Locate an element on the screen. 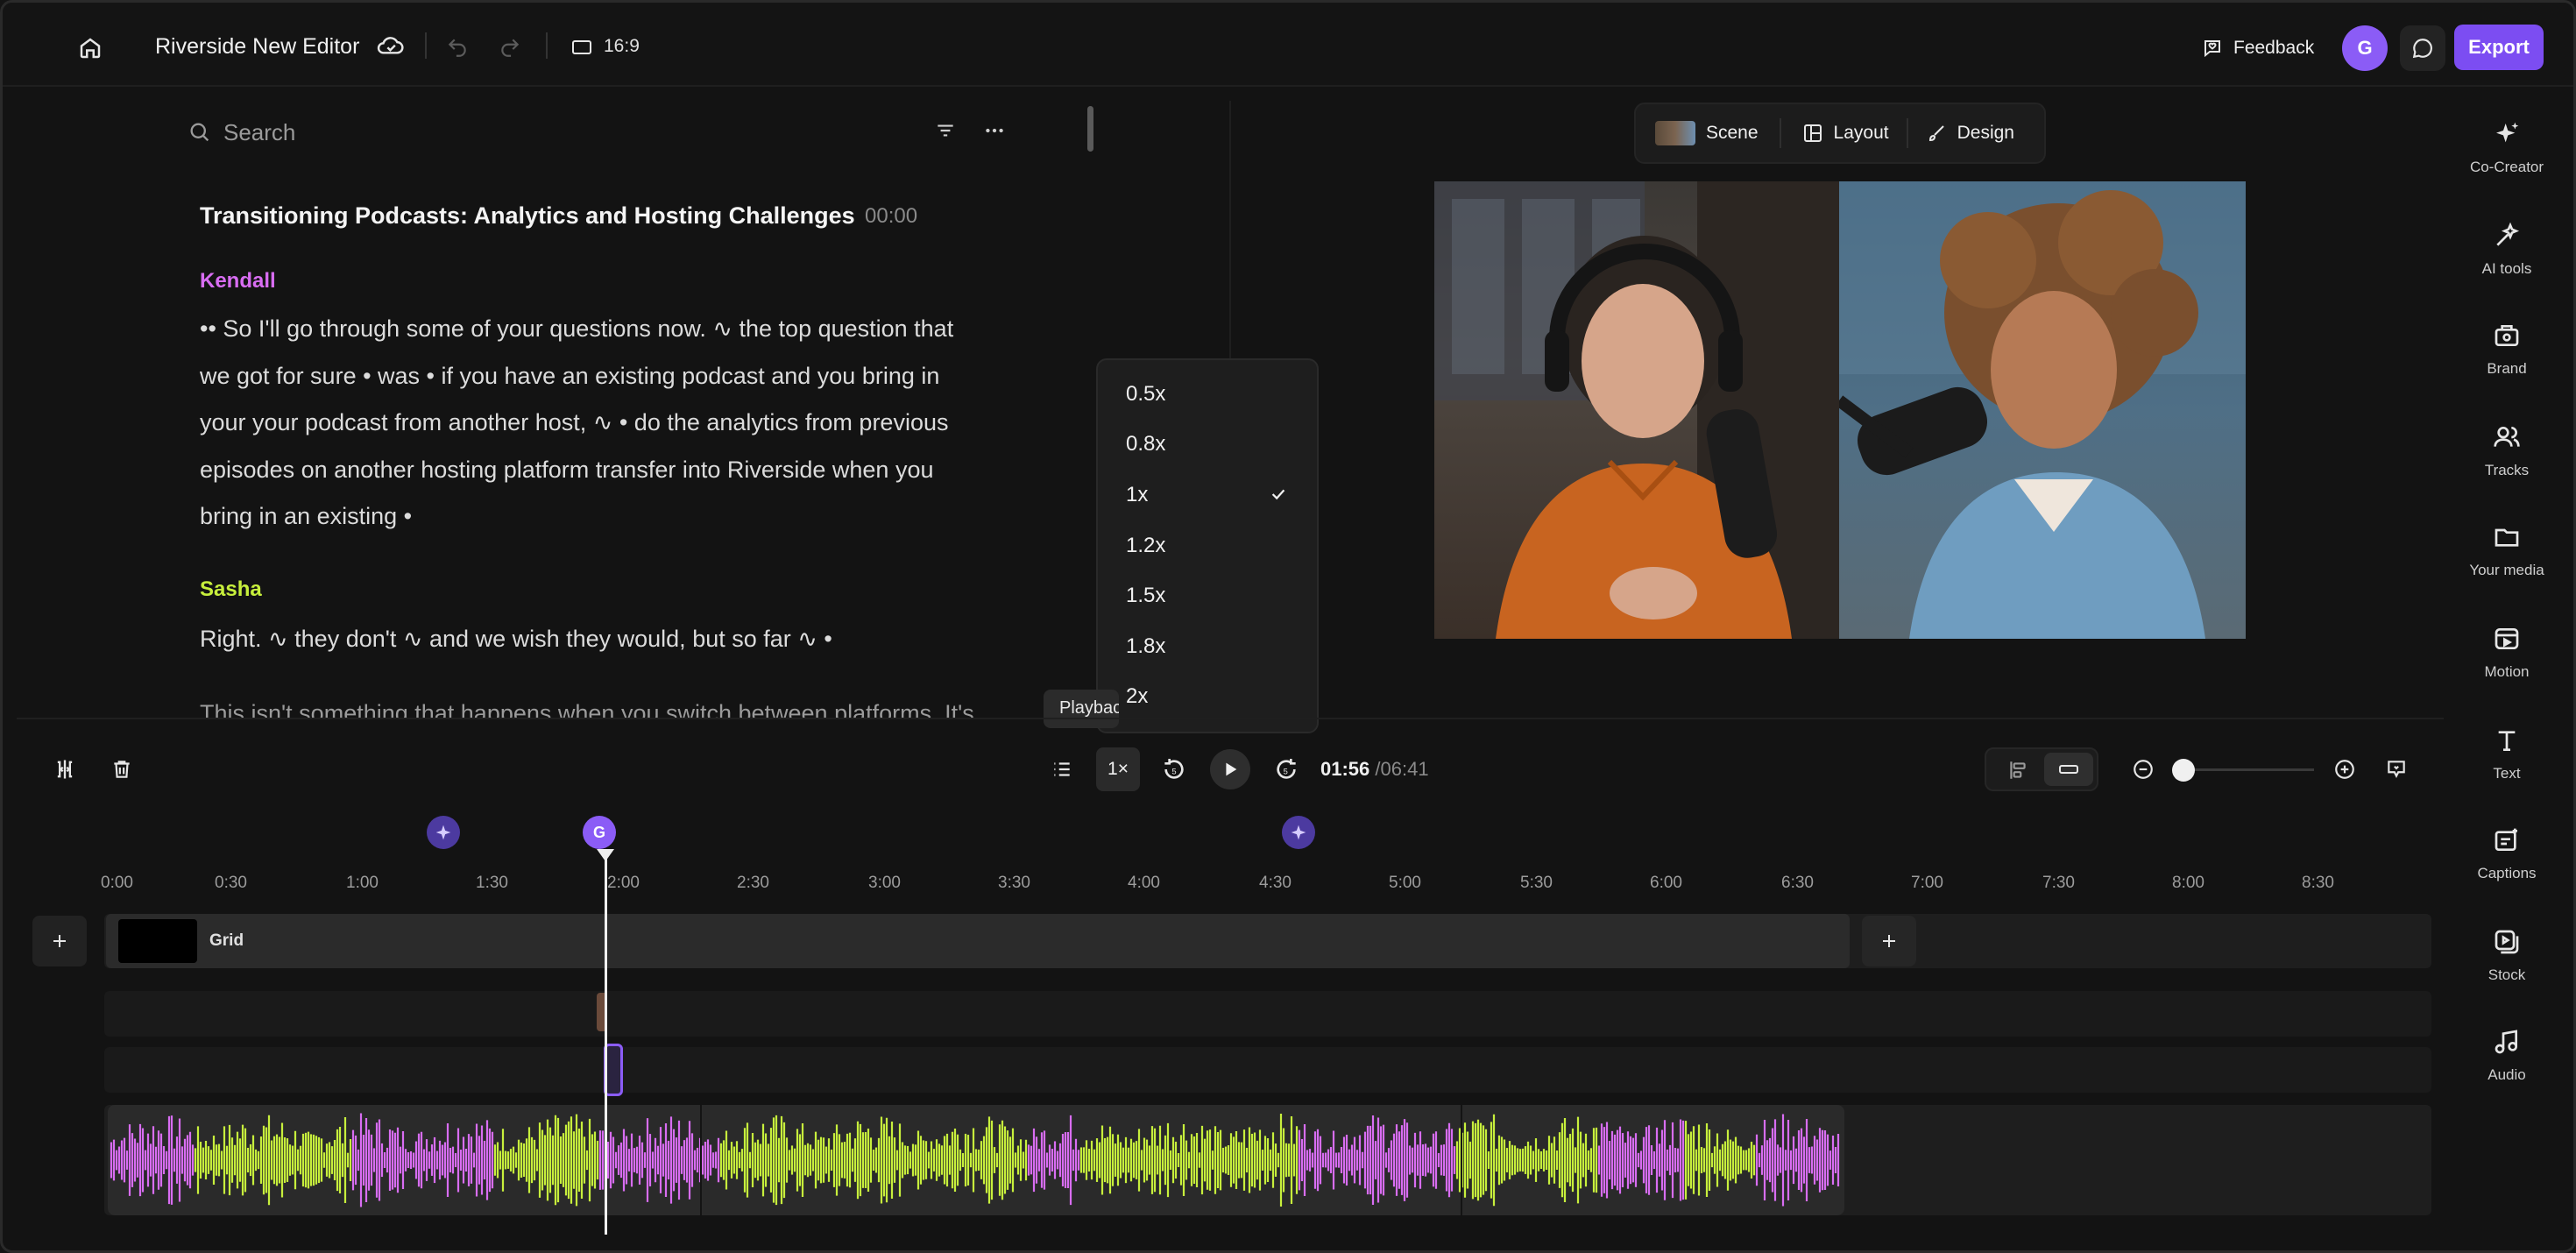 The width and height of the screenshot is (2576, 1253). speed-option-label: 0.8x is located at coordinates (1146, 444).